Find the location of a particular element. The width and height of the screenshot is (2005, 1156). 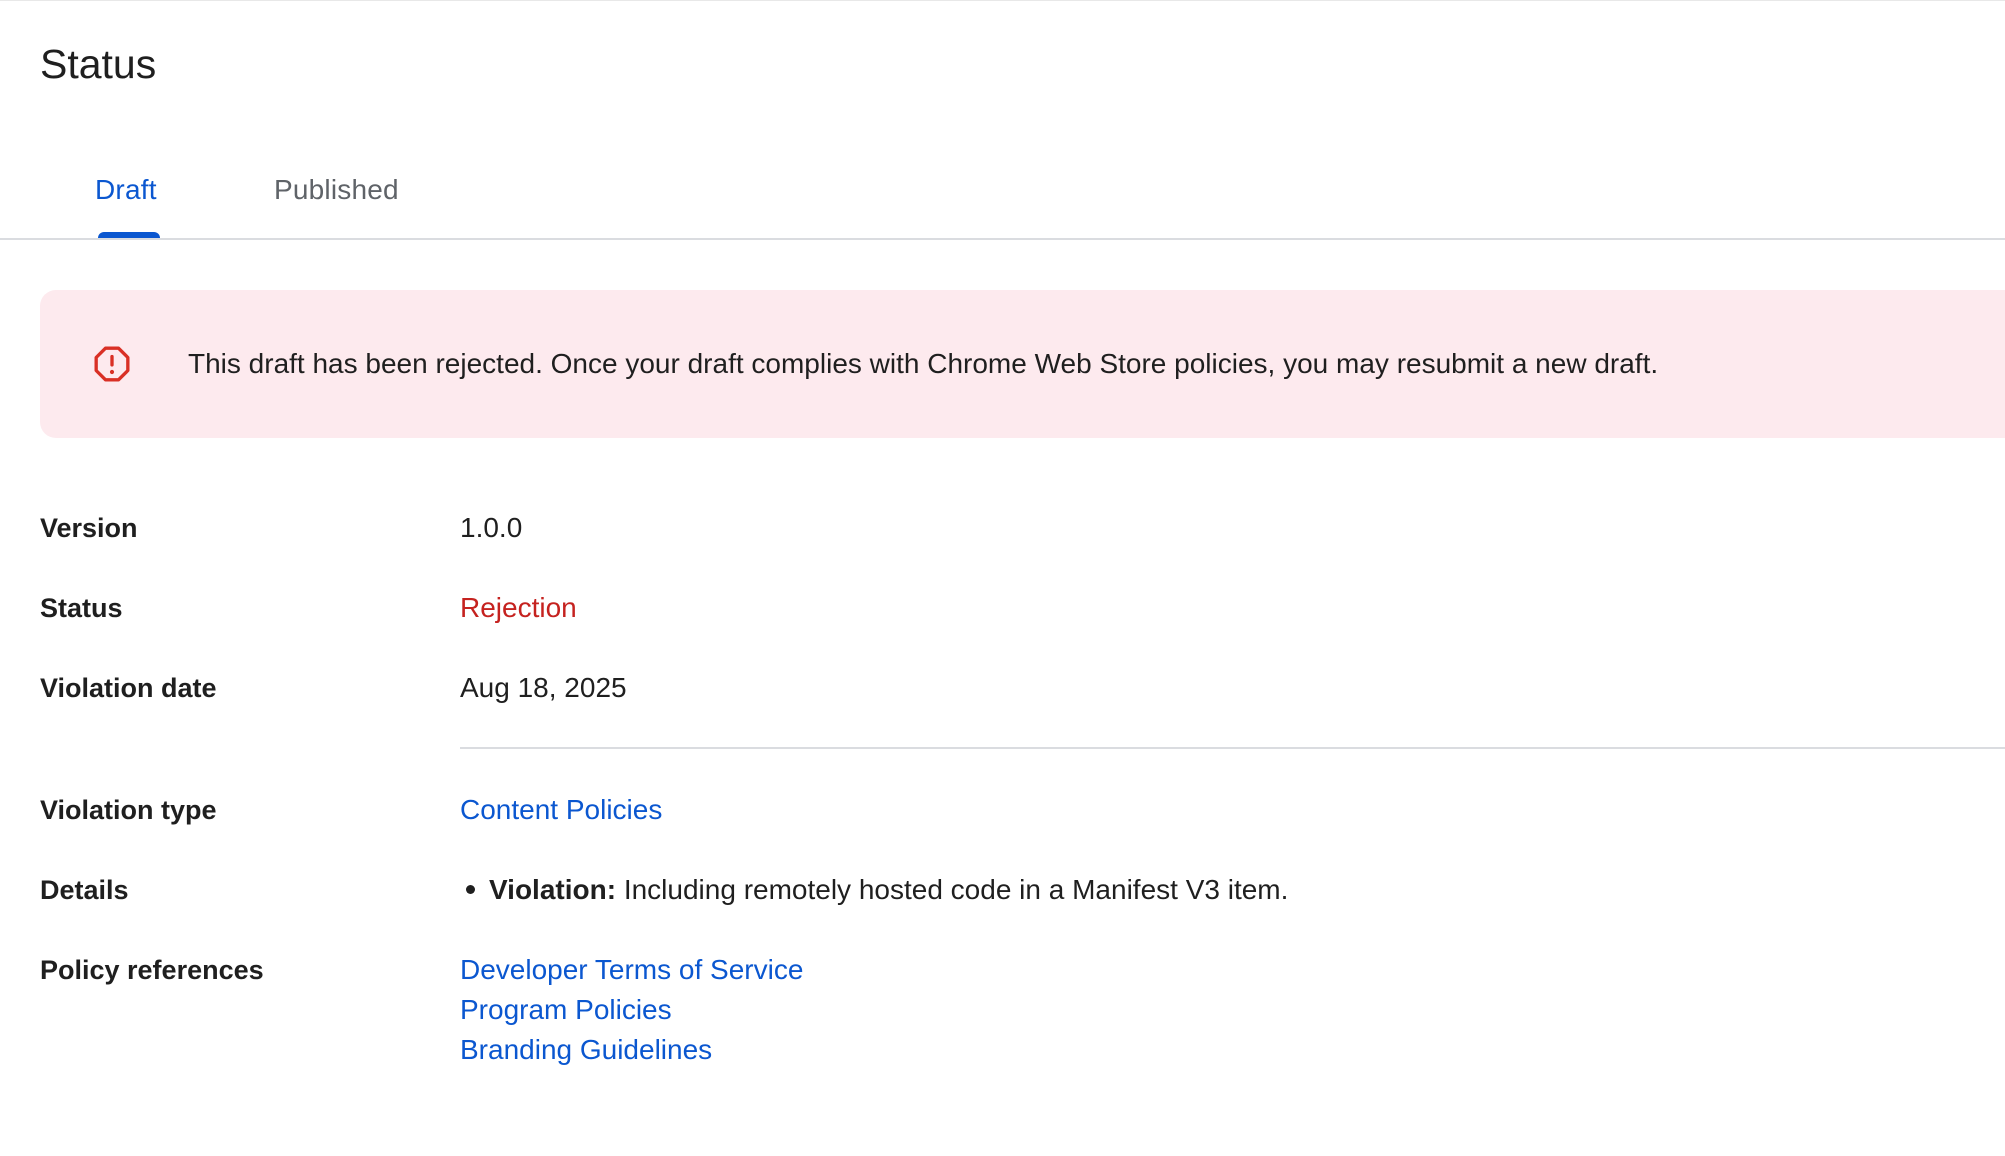

developer-terms-link: Developer Terms of Service is located at coordinates (631, 970).